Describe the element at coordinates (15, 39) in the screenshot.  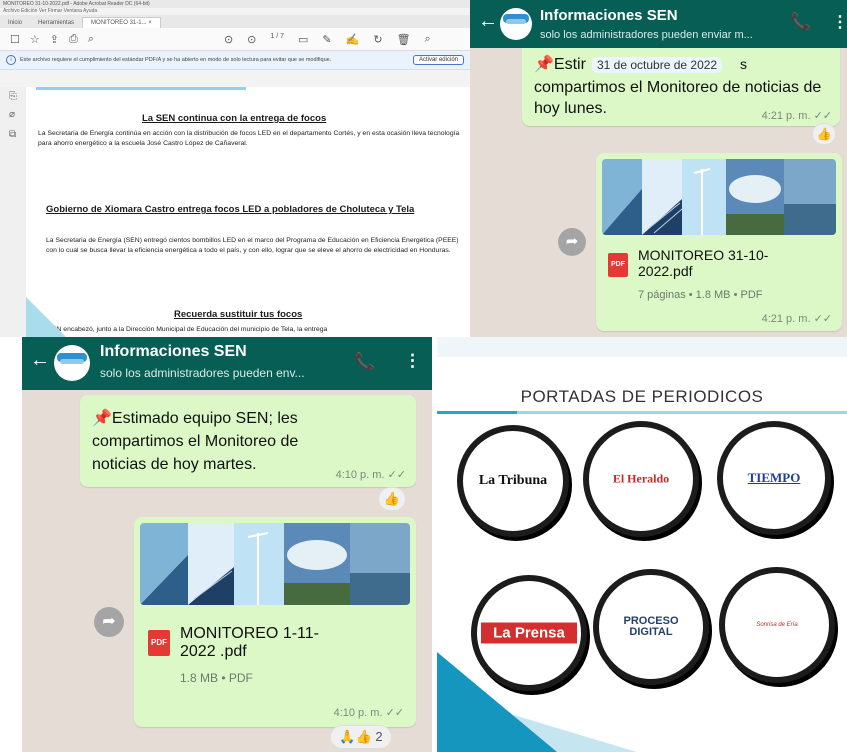
I see `bookmark-icon: ☐` at that location.